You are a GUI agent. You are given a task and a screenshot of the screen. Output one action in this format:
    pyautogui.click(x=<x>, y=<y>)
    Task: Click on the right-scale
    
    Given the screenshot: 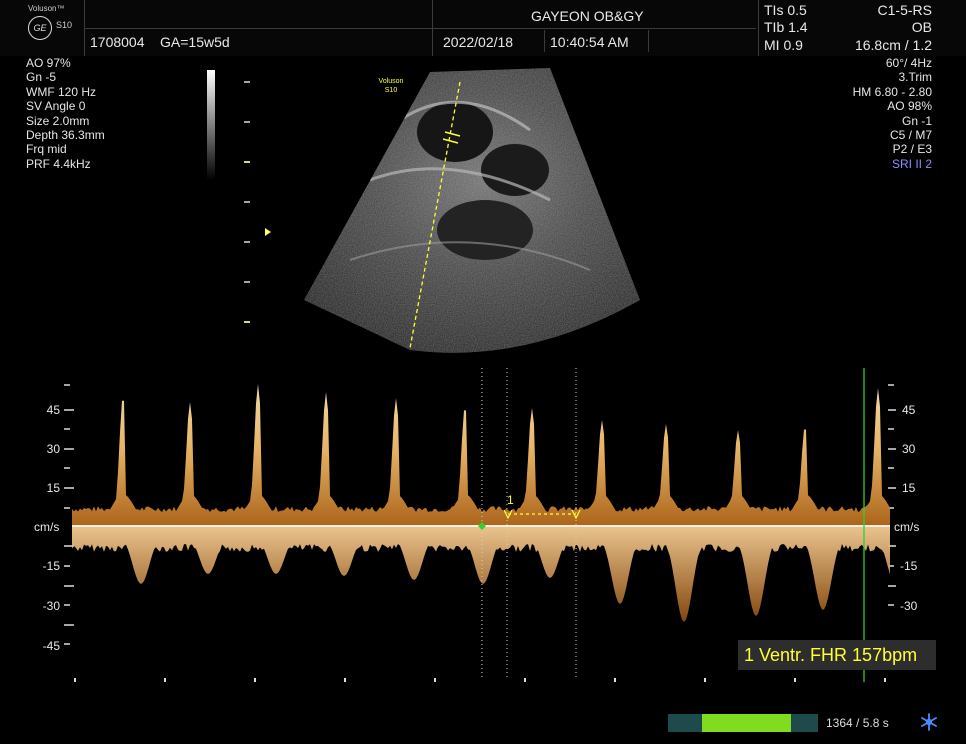 What is the action you would take?
    pyautogui.click(x=892, y=495)
    